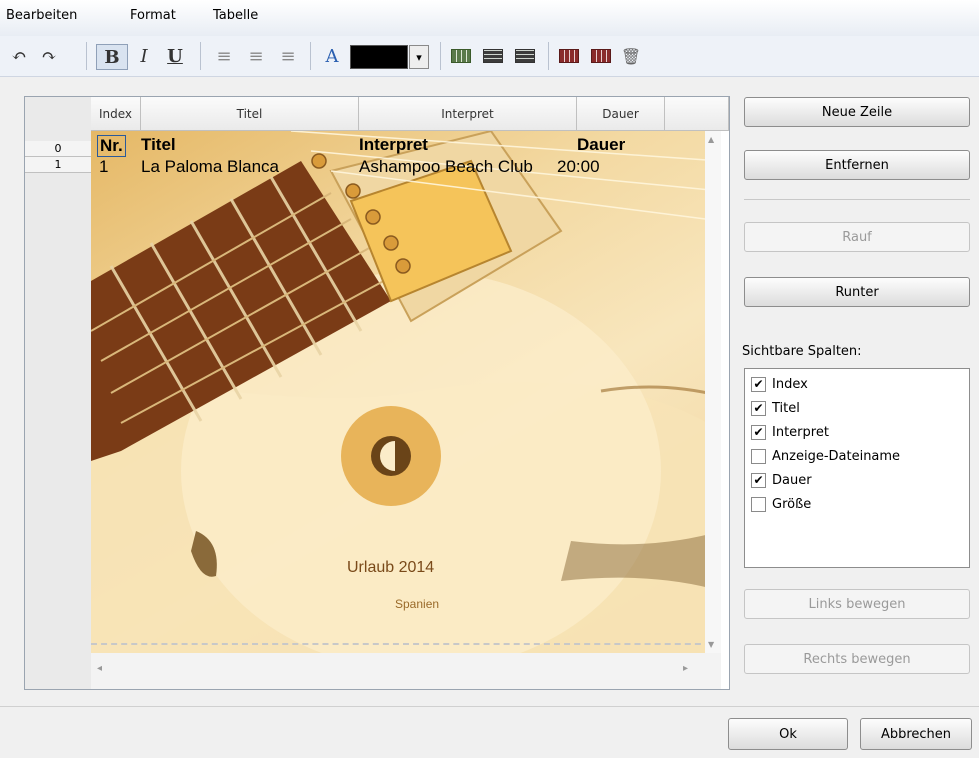 Image resolution: width=979 pixels, height=758 pixels. I want to click on cover-subtitle: Spanien, so click(417, 604).